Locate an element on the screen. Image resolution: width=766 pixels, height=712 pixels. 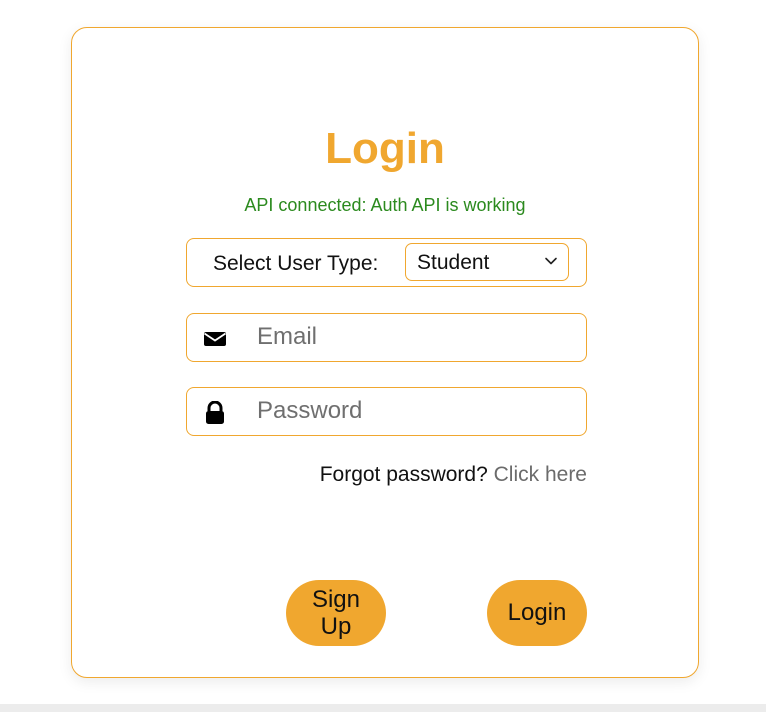
sign-up-button: Sign Up is located at coordinates (336, 613).